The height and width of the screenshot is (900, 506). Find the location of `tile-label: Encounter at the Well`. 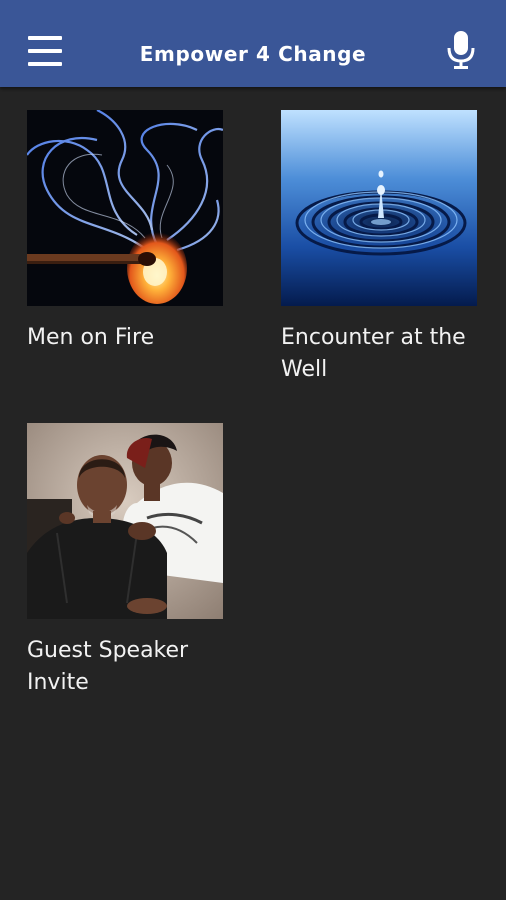

tile-label: Encounter at the Well is located at coordinates (373, 353).